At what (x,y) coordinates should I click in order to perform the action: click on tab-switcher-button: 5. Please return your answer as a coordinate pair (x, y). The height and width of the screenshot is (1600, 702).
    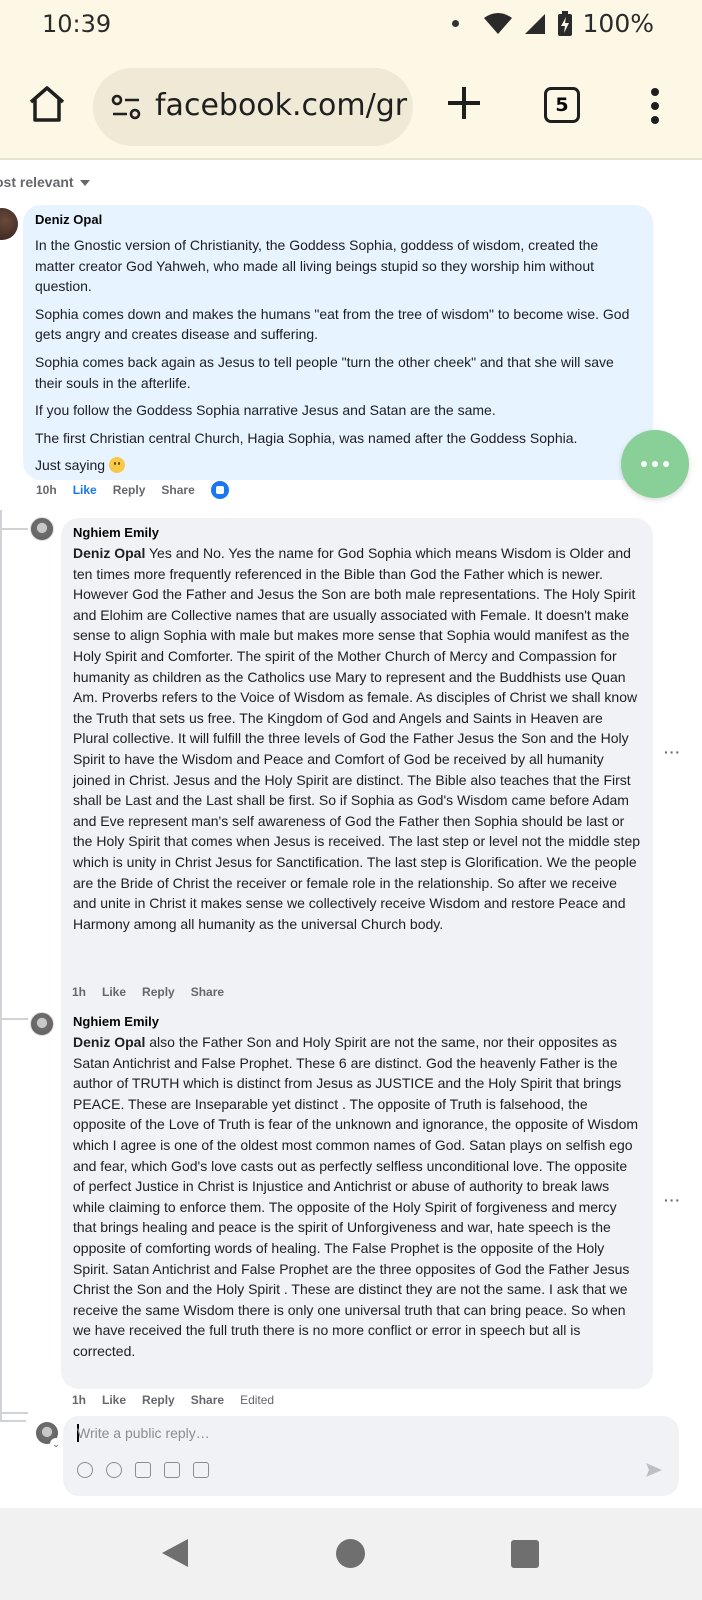
    Looking at the image, I should click on (562, 105).